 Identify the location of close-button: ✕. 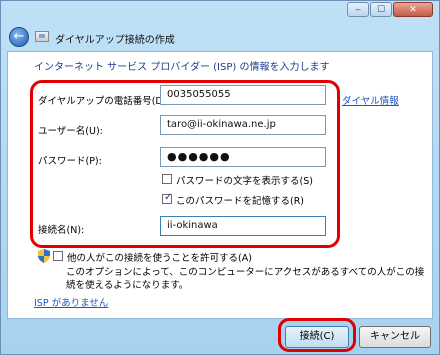
(413, 9).